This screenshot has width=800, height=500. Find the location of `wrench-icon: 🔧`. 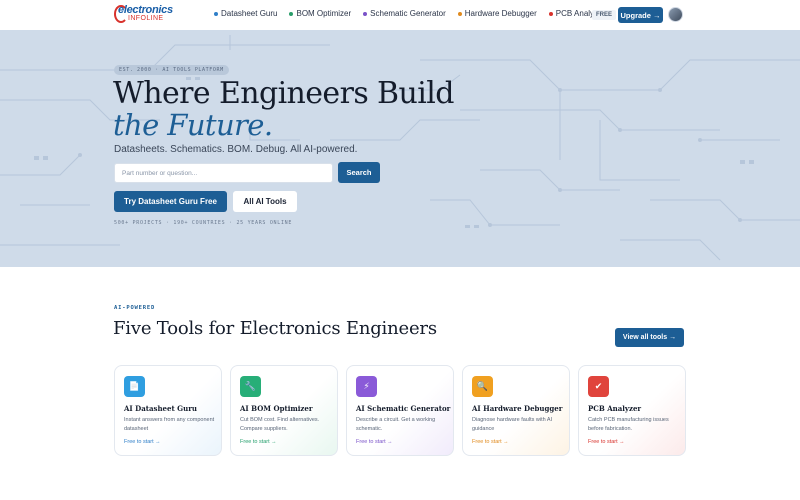

wrench-icon: 🔧 is located at coordinates (250, 386).